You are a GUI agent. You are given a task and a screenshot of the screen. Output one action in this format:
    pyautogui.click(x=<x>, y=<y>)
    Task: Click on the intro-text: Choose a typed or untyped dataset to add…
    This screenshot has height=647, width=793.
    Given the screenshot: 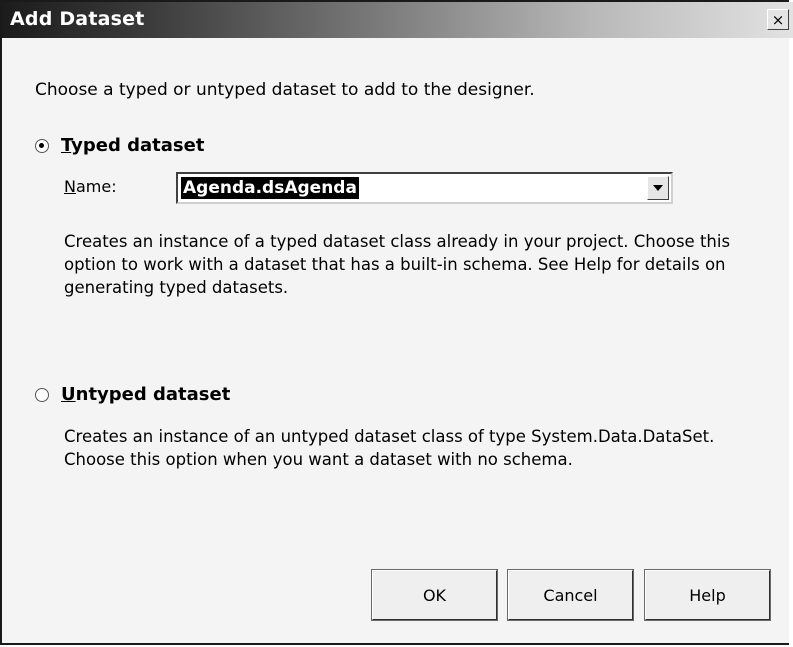 What is the action you would take?
    pyautogui.click(x=285, y=90)
    